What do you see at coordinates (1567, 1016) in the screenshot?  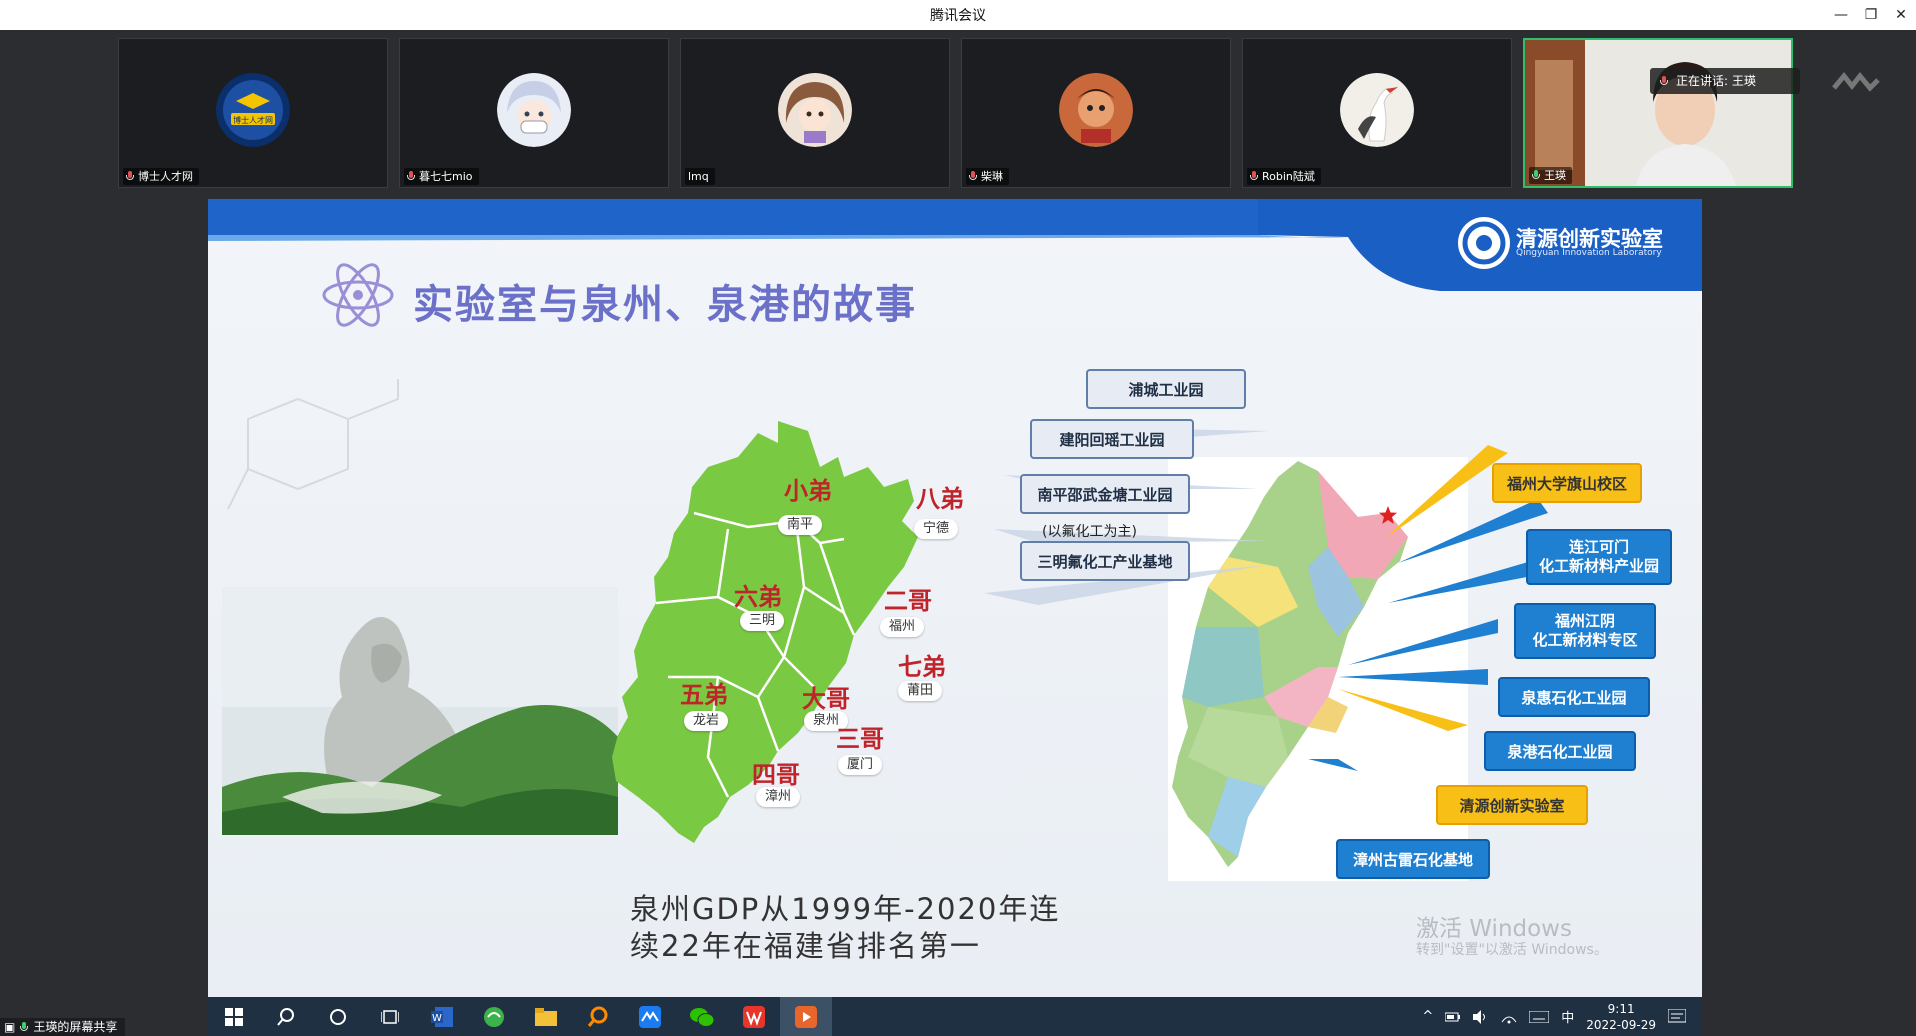 I see `ime-indicator: 中` at bounding box center [1567, 1016].